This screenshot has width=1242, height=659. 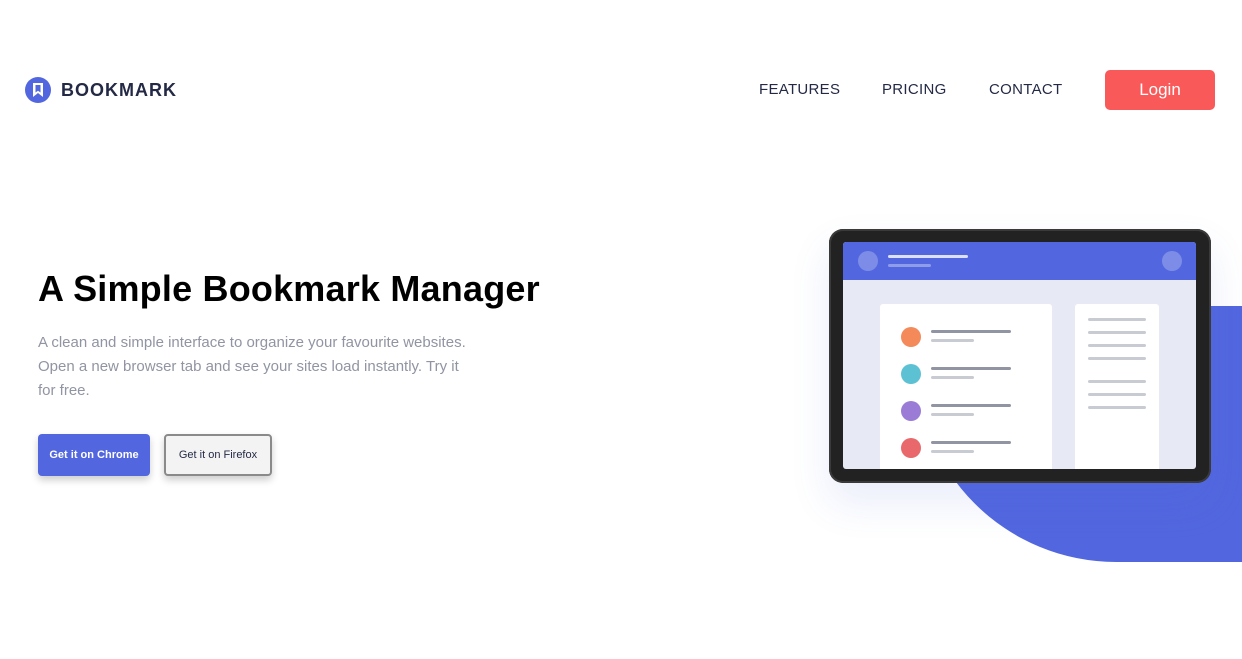 I want to click on nav-item-features: FEATURES, so click(x=799, y=89).